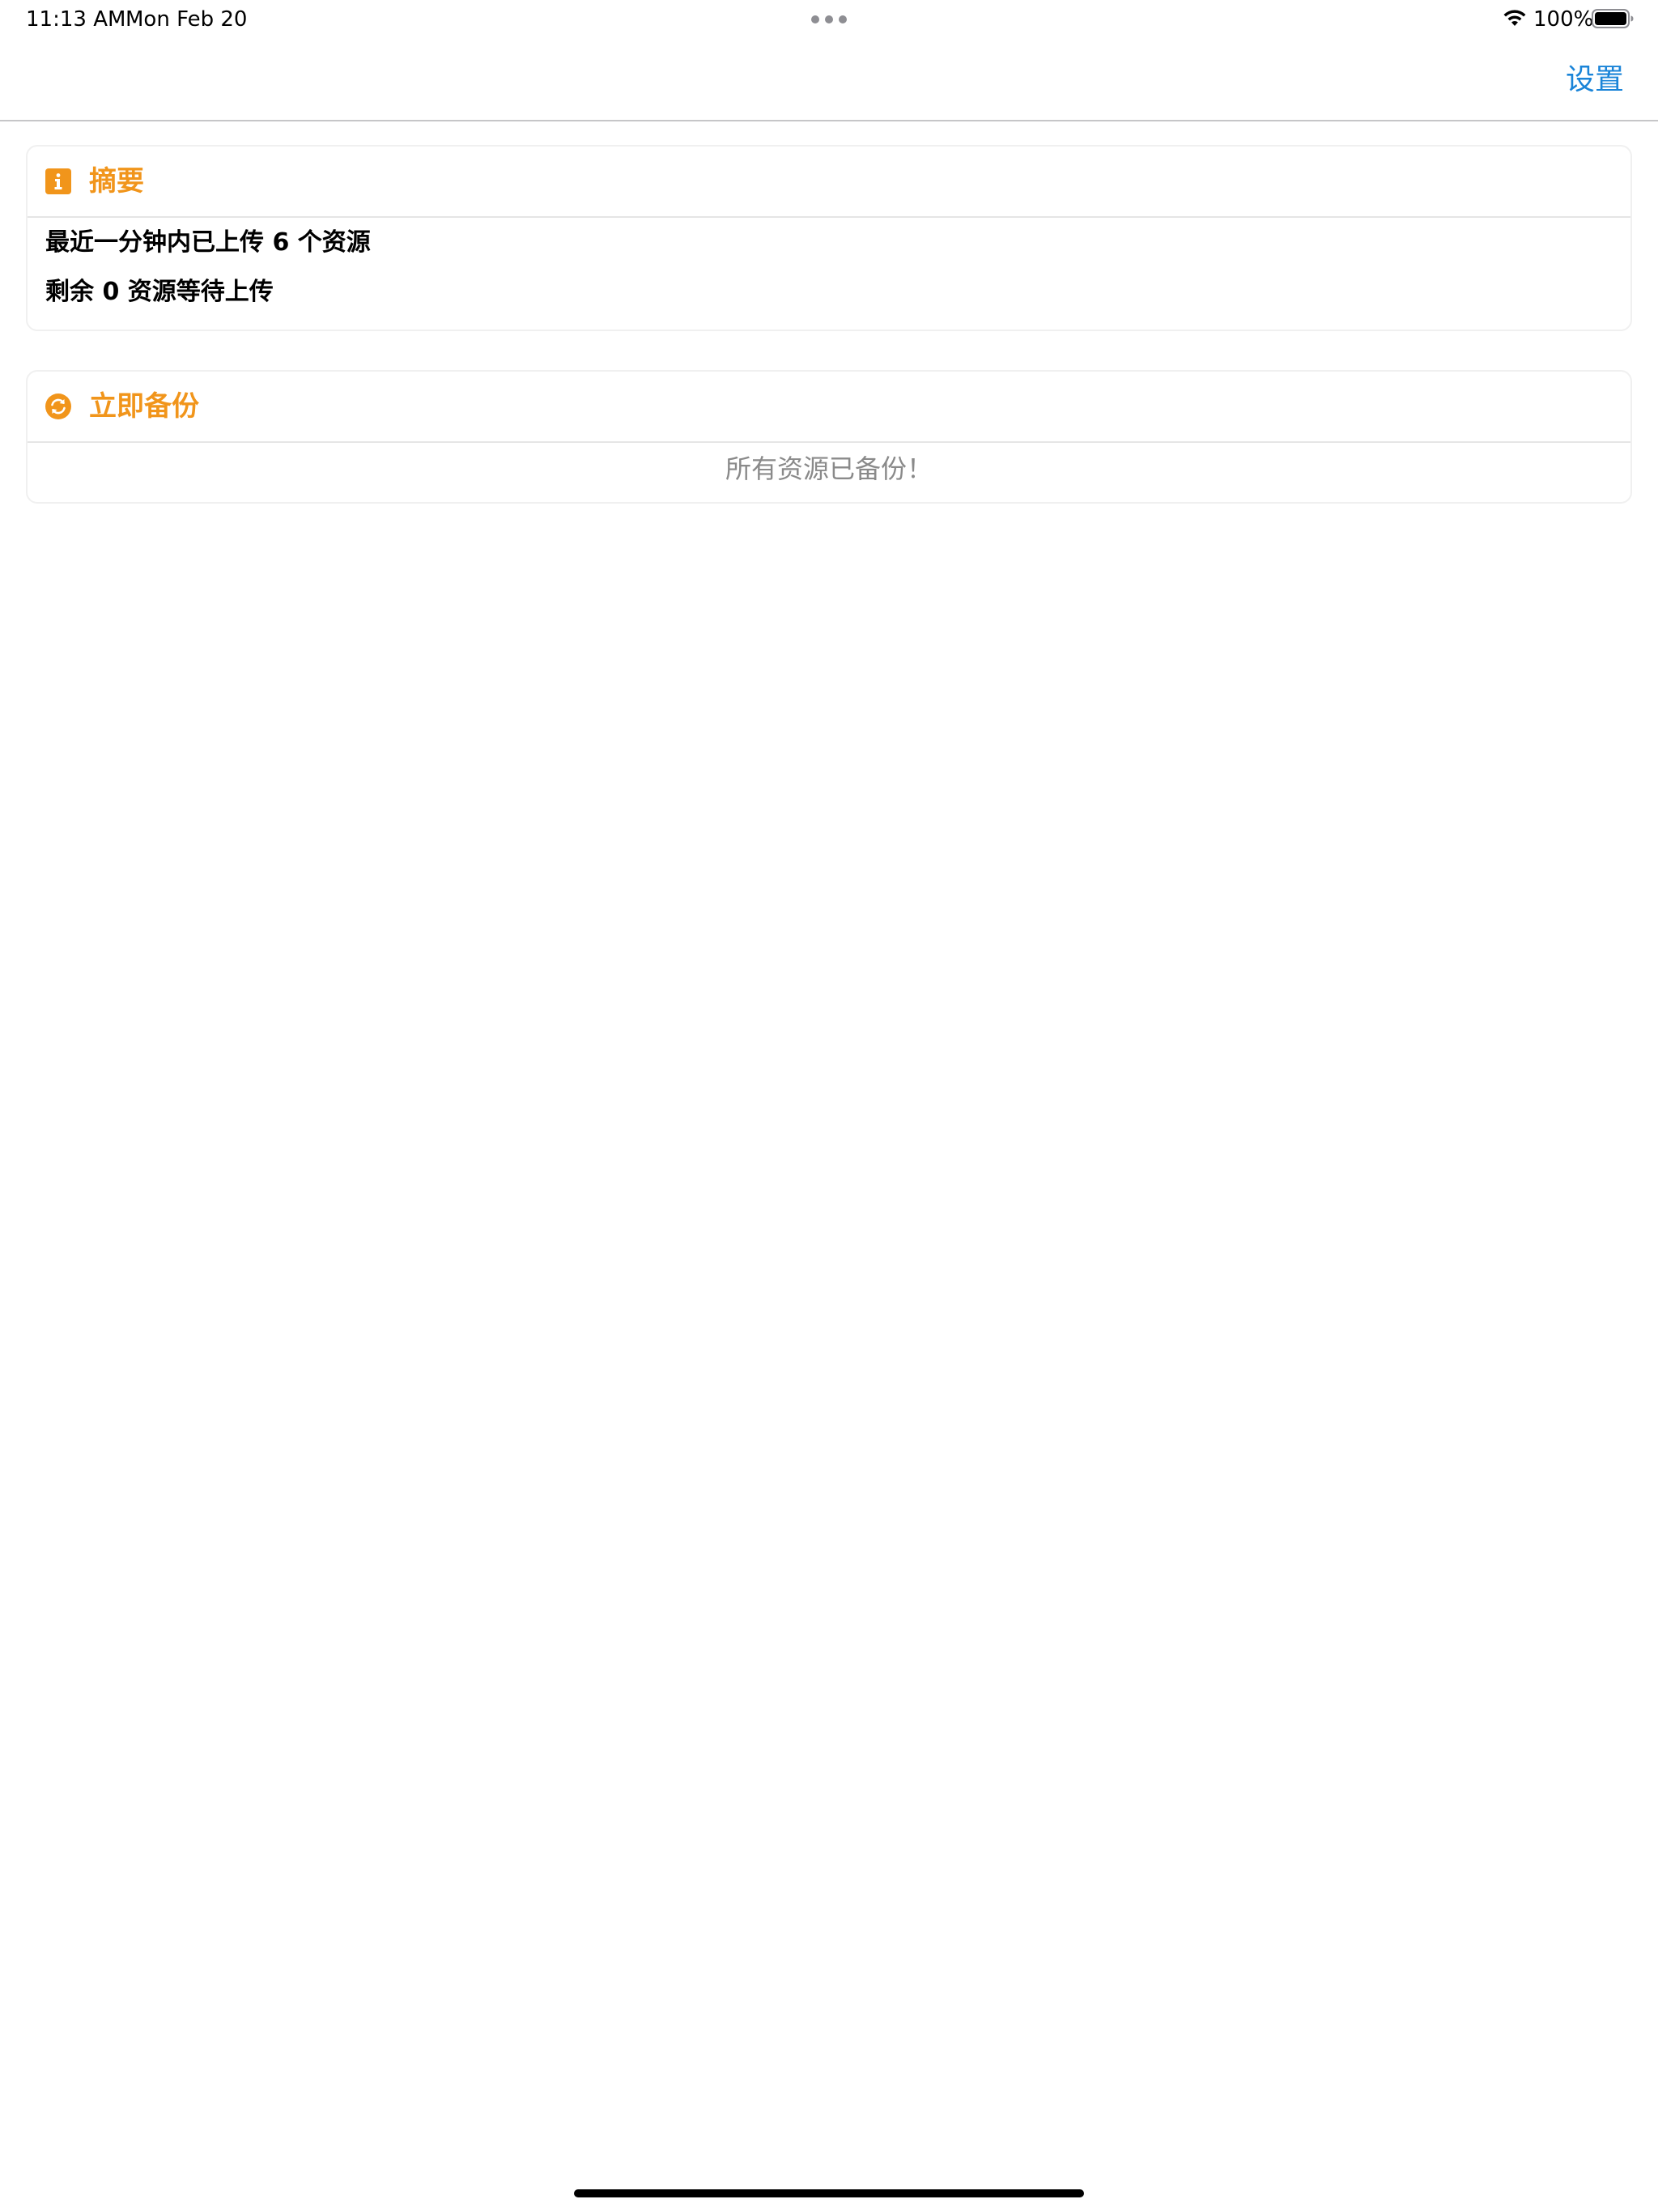 This screenshot has width=1658, height=2212. I want to click on settings-button: 设置, so click(1595, 80).